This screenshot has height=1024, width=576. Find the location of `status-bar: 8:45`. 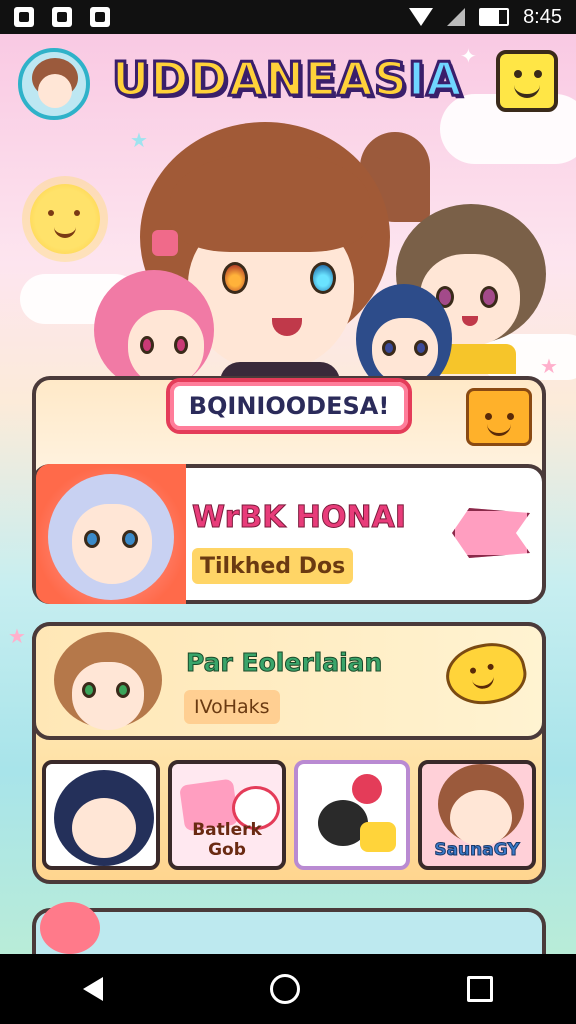

status-bar: 8:45 is located at coordinates (288, 17).